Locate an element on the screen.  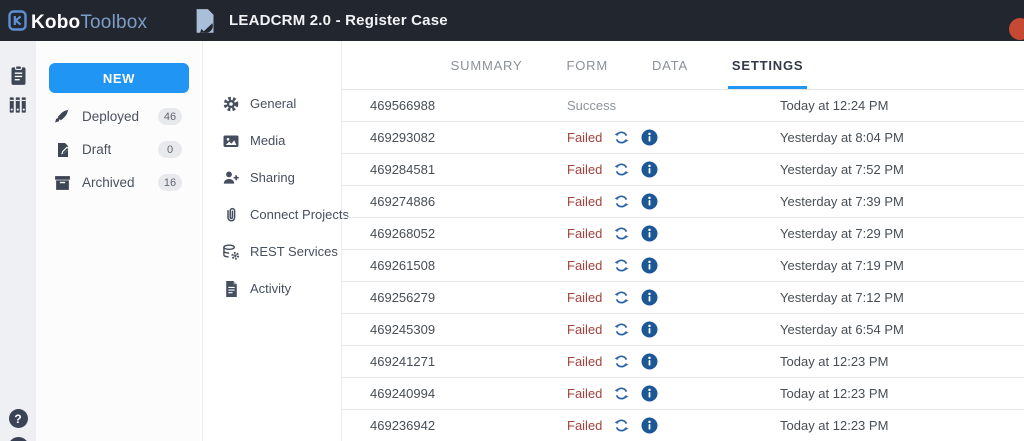
settings-nav-label: Media is located at coordinates (268, 140).